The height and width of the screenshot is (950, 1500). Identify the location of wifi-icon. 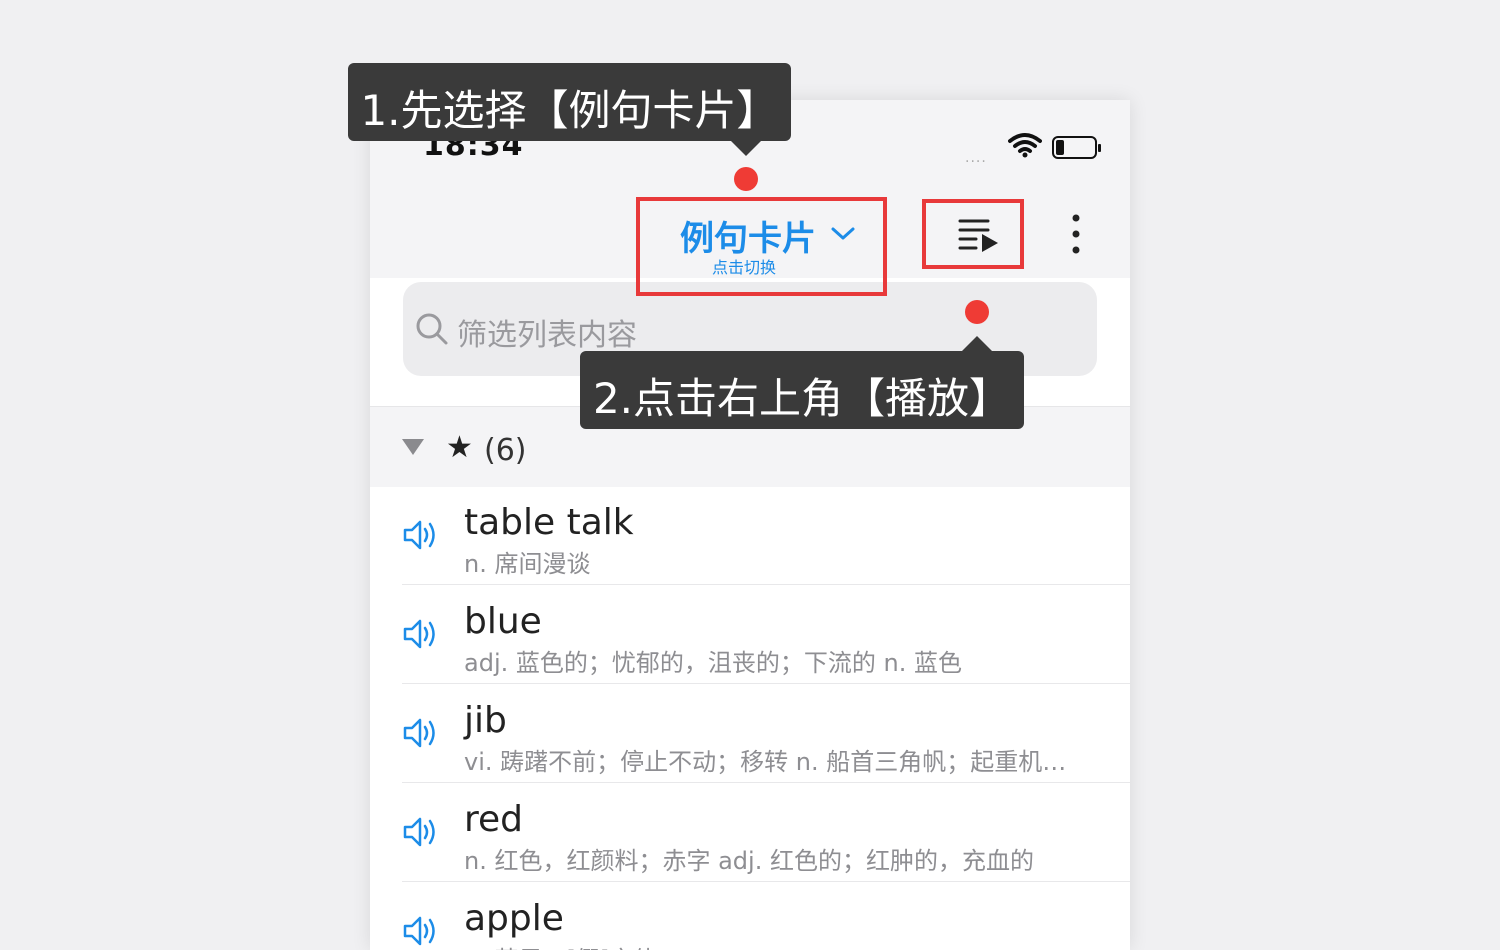
(1025, 145).